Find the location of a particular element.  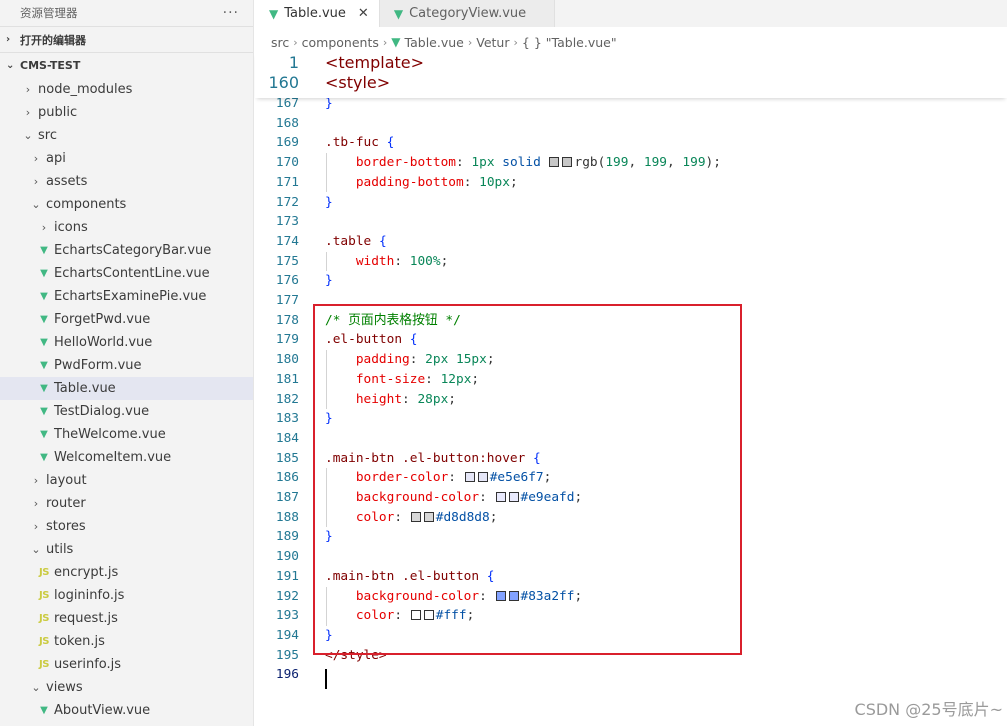

tree-file: ▼CategoryView.vue is located at coordinates (126, 724).